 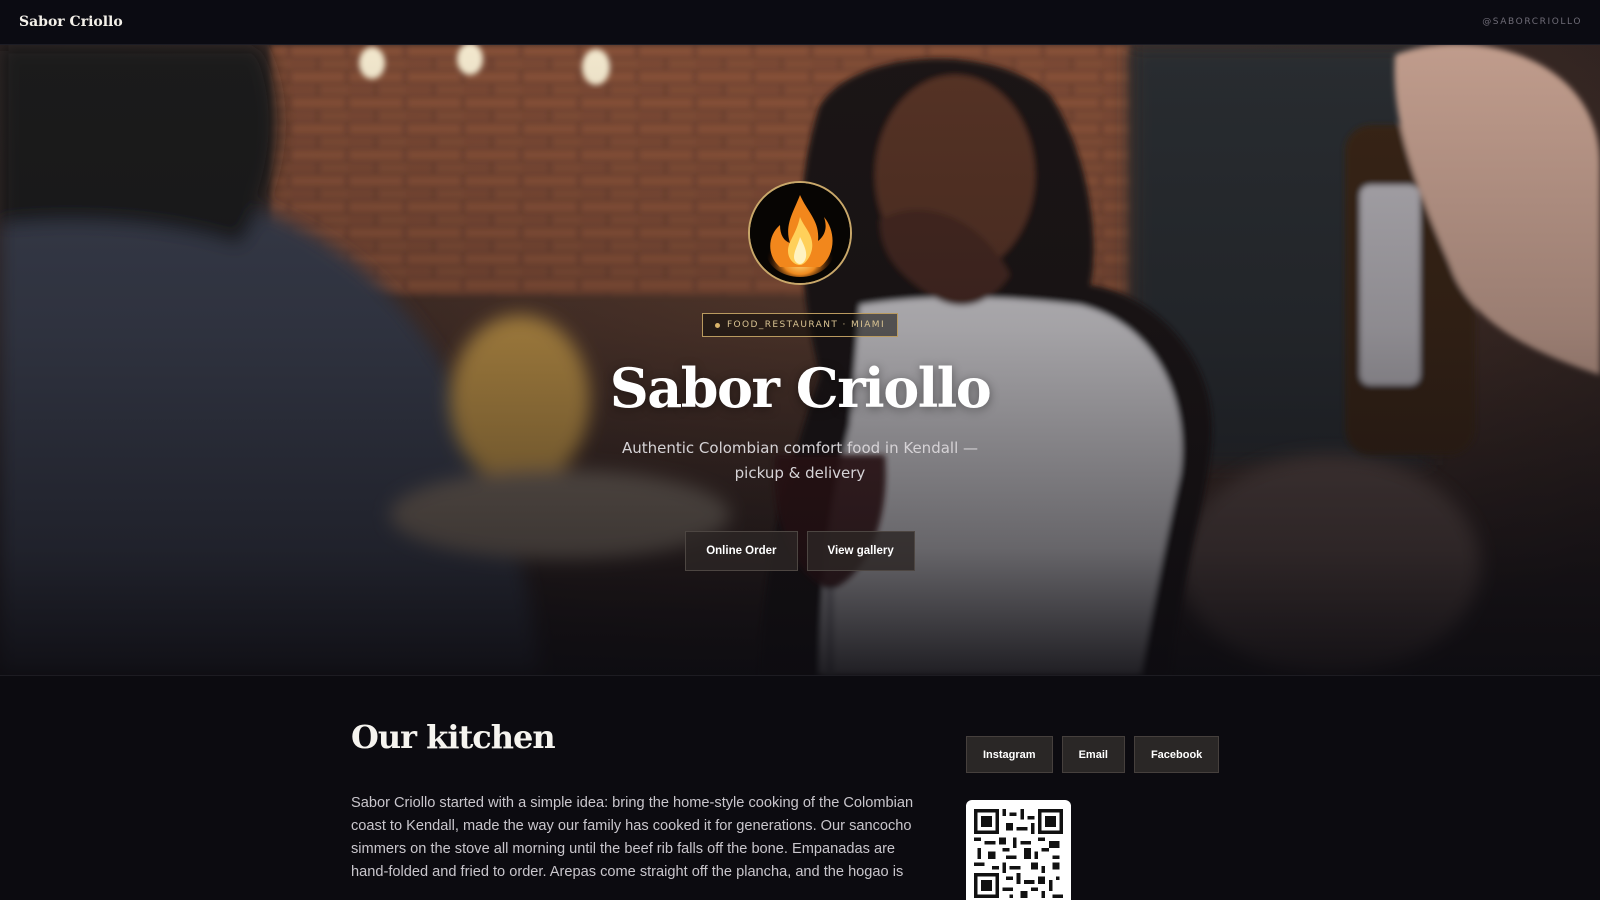 I want to click on social-links: Instagram Email Facebook, so click(x=1093, y=754).